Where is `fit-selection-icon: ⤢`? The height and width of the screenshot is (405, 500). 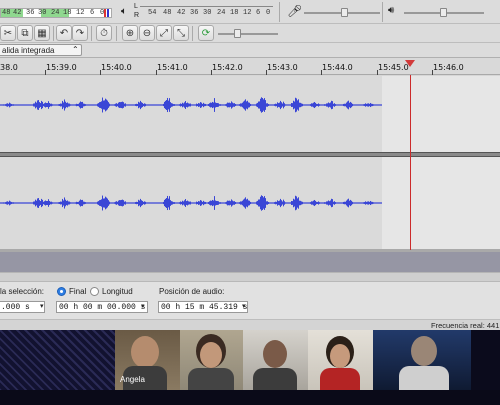 fit-selection-icon: ⤢ is located at coordinates (164, 33).